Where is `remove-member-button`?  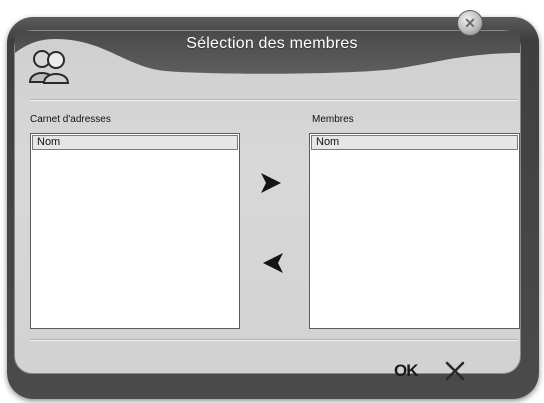
remove-member-button is located at coordinates (273, 263).